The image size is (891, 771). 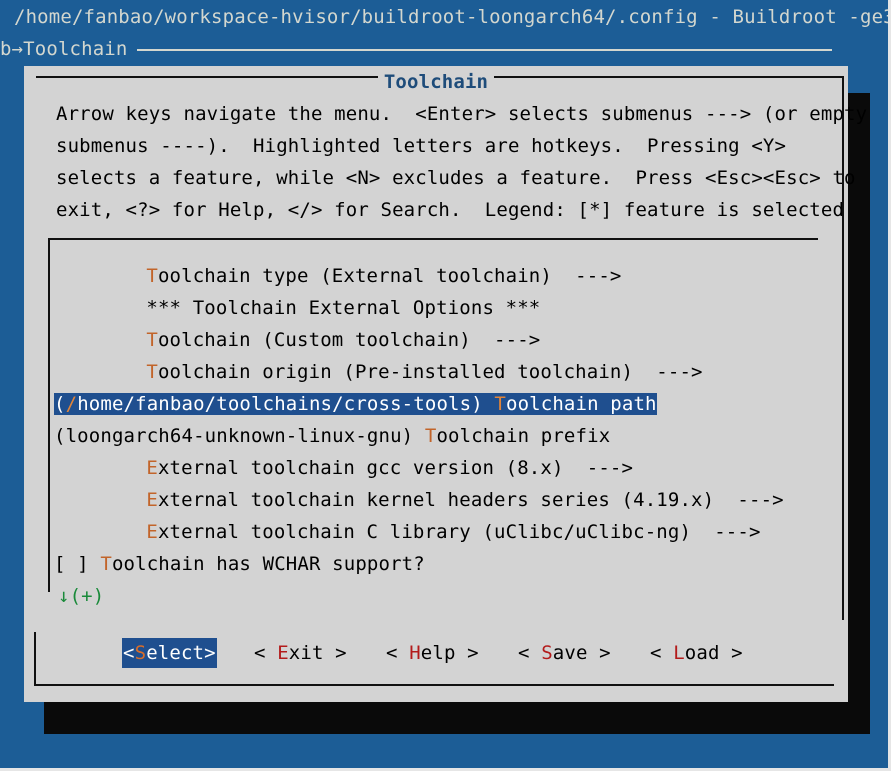 I want to click on button-hotkey: H, so click(x=415, y=653).